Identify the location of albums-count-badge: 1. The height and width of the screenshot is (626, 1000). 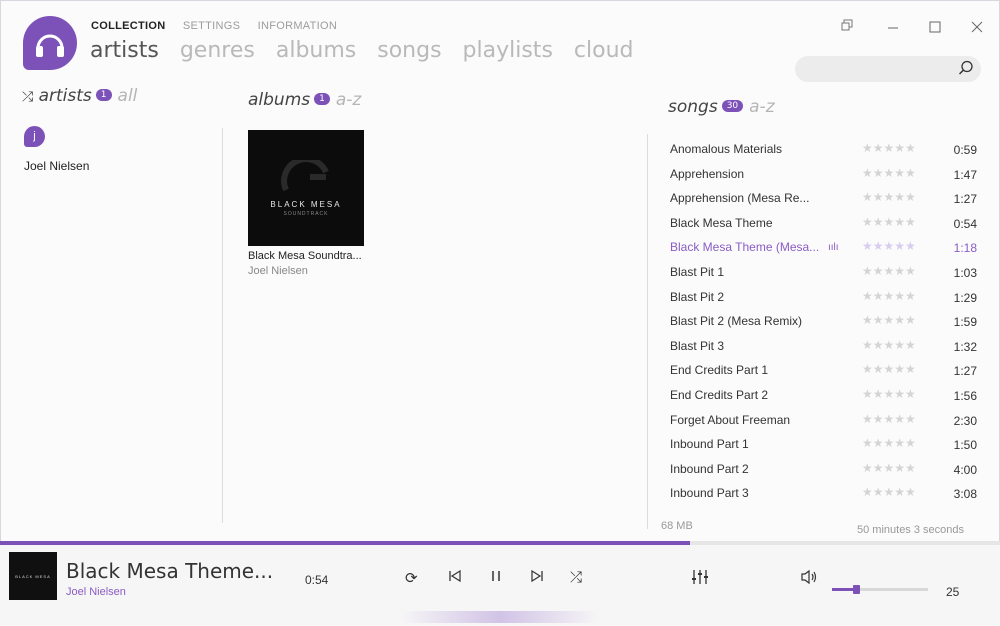
(322, 99).